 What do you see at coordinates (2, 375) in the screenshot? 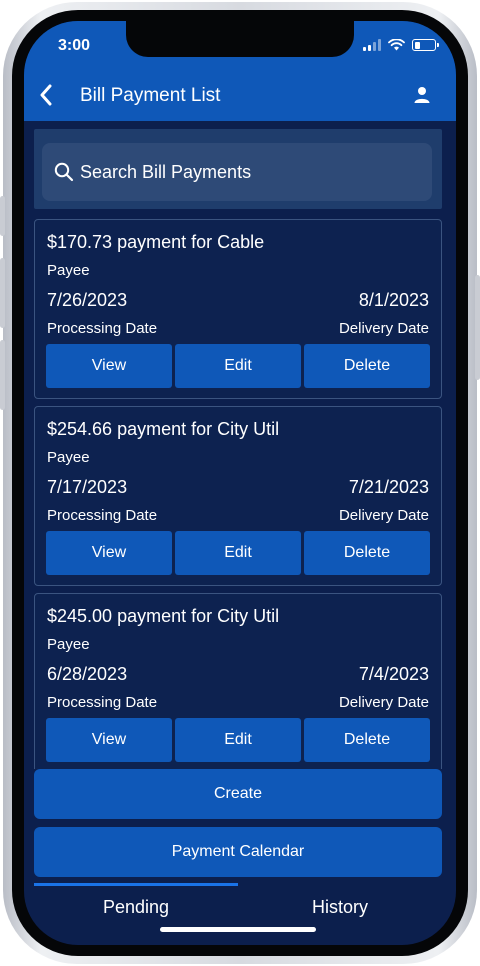
I see `volume-down-button` at bounding box center [2, 375].